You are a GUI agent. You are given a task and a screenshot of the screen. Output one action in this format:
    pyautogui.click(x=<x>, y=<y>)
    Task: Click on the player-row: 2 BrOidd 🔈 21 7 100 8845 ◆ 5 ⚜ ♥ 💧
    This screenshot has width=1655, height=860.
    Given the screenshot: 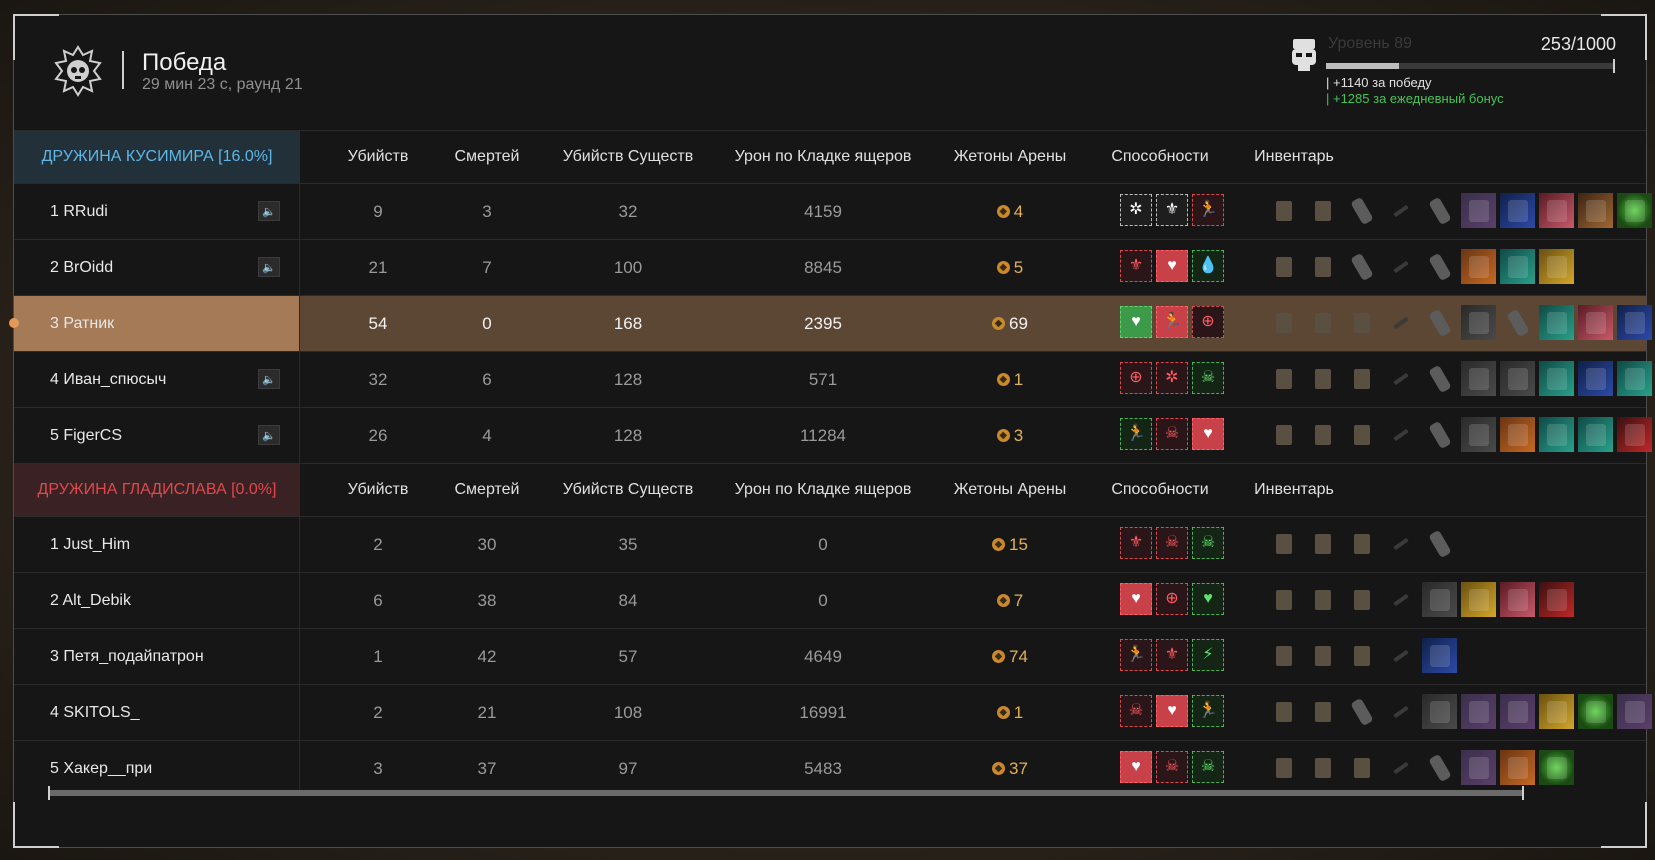 What is the action you would take?
    pyautogui.click(x=830, y=267)
    